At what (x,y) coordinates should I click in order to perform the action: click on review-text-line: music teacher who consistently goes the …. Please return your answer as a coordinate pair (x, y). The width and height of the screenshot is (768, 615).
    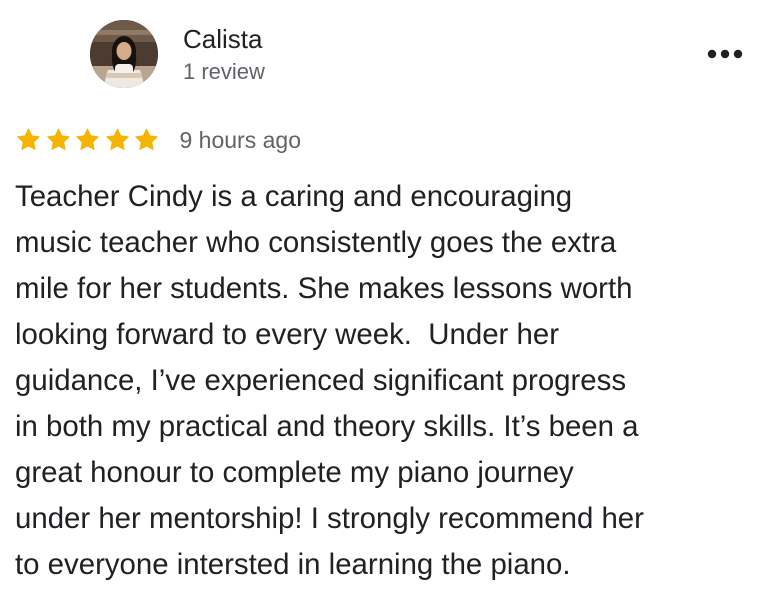
    Looking at the image, I should click on (316, 242).